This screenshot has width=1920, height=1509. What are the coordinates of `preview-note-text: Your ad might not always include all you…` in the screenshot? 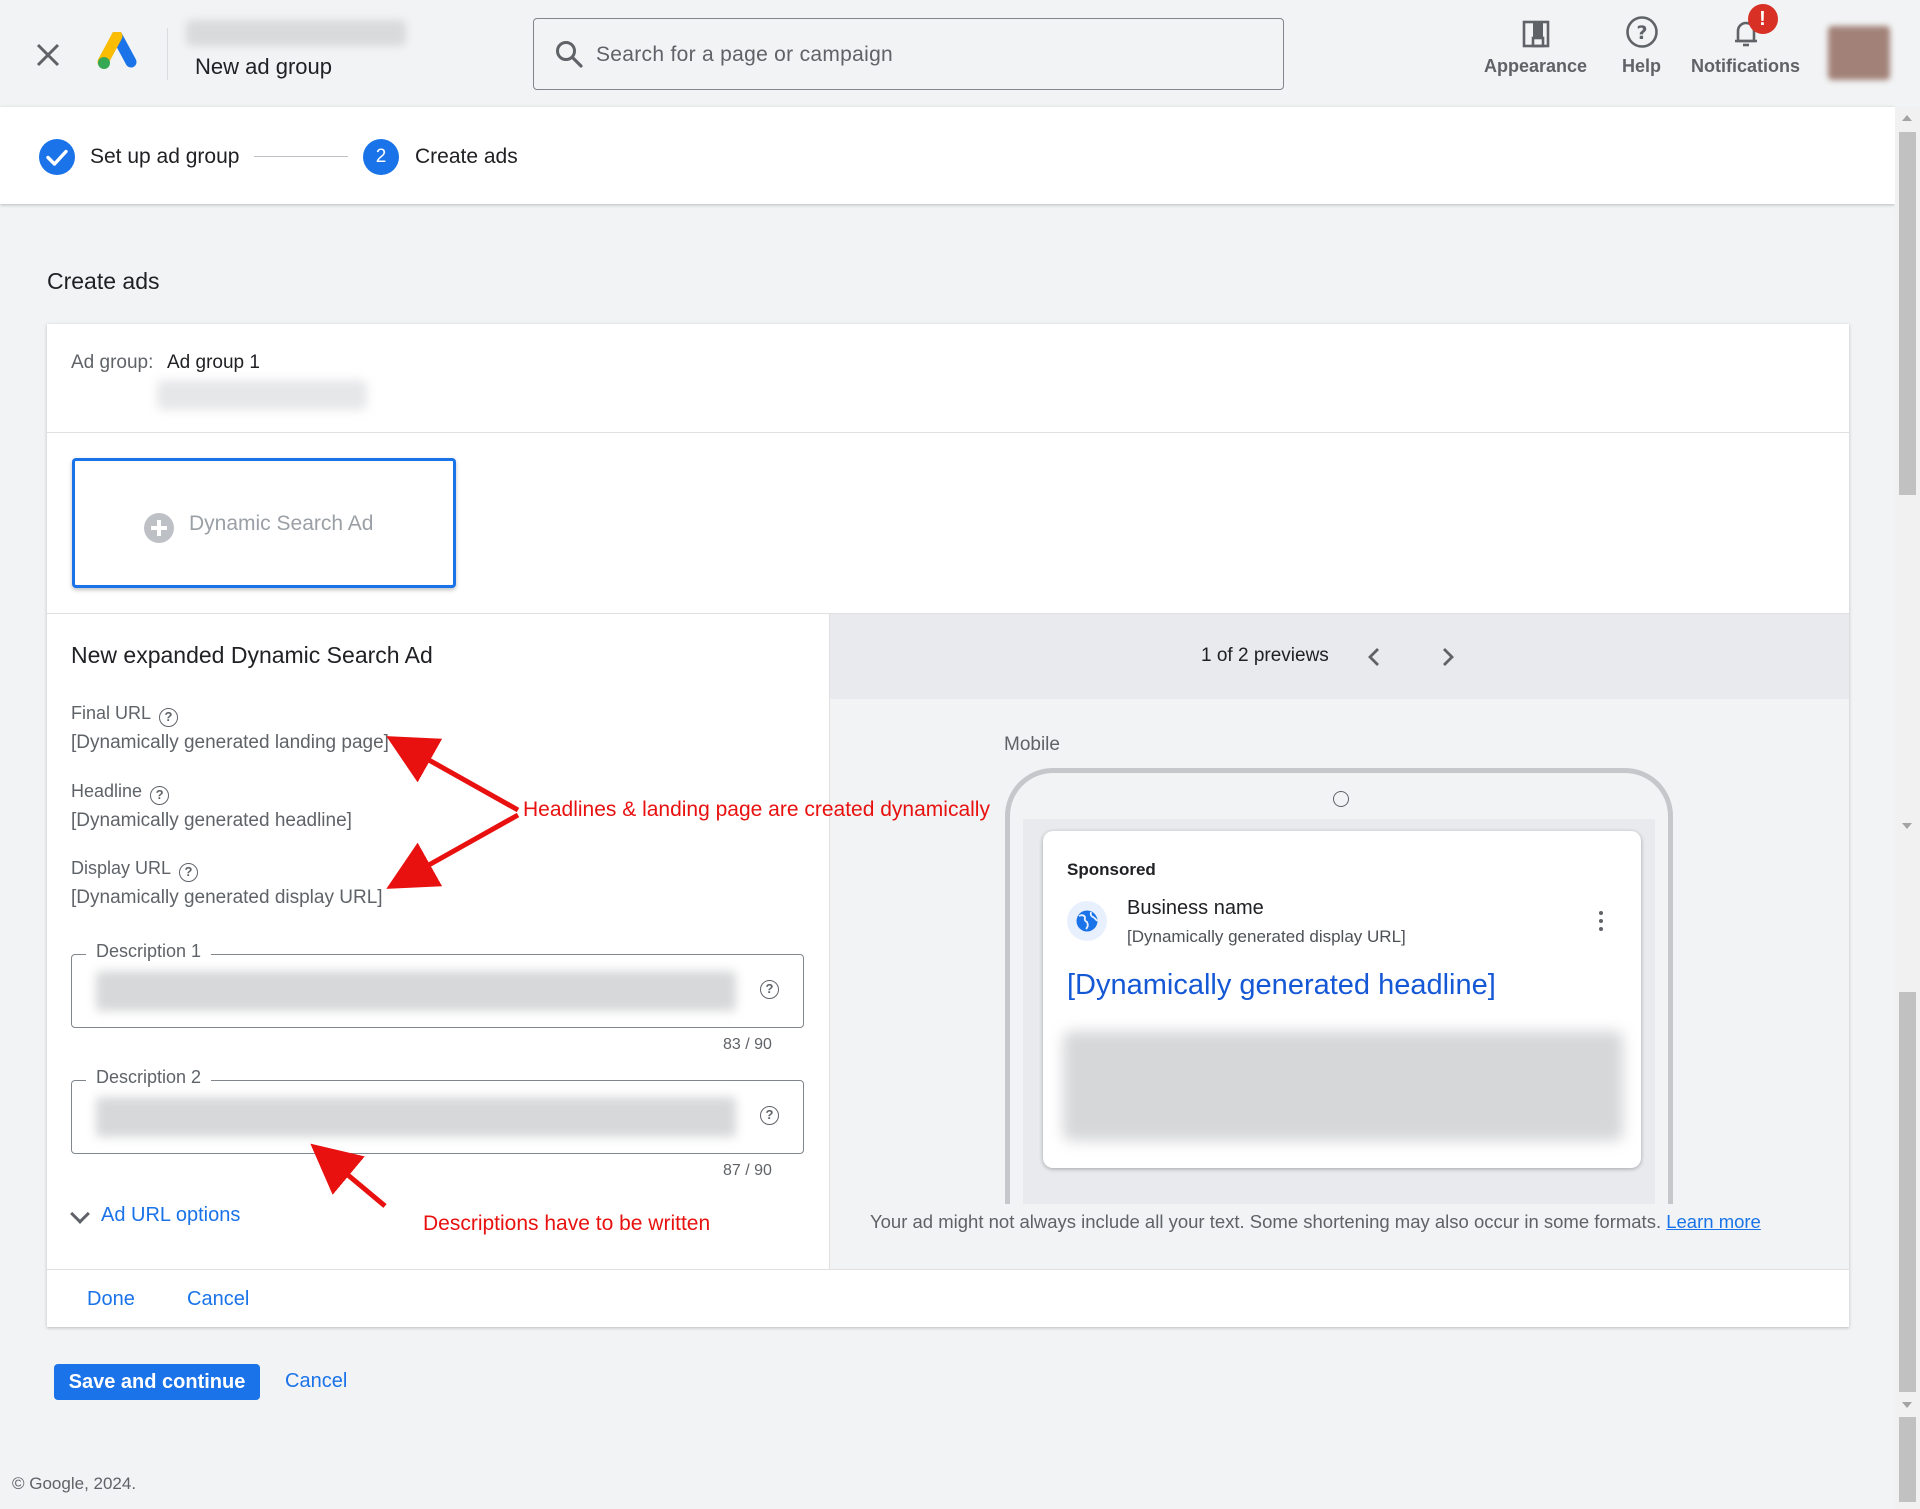 It's located at (1266, 1221).